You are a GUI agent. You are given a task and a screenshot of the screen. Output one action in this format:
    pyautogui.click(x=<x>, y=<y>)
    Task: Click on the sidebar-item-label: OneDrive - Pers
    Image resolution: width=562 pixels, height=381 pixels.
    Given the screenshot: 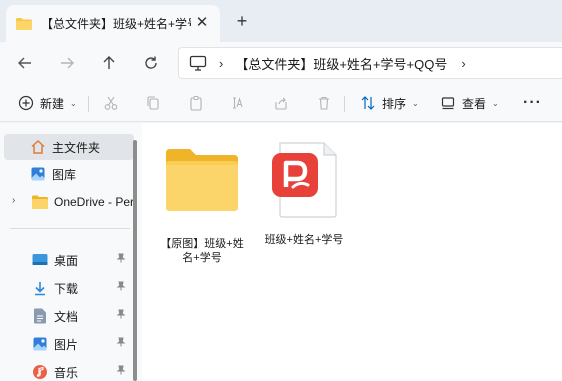 What is the action you would take?
    pyautogui.click(x=94, y=202)
    